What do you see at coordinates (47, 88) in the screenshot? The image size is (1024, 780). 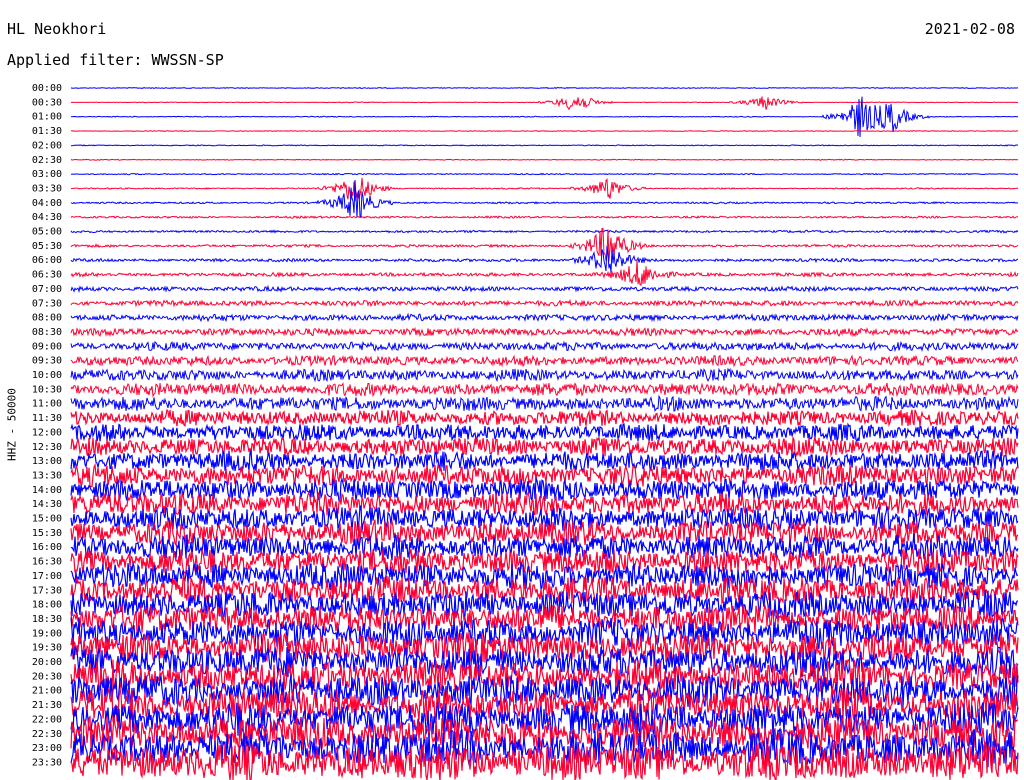 I see `time-tick-label: 00:00` at bounding box center [47, 88].